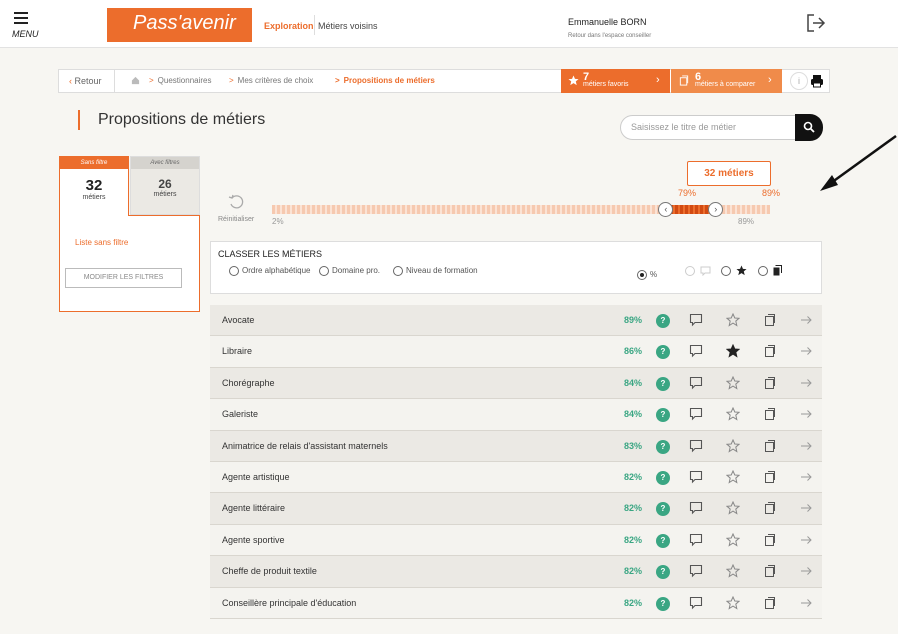 This screenshot has width=898, height=634. Describe the element at coordinates (799, 81) in the screenshot. I see `info-icon: i` at that location.